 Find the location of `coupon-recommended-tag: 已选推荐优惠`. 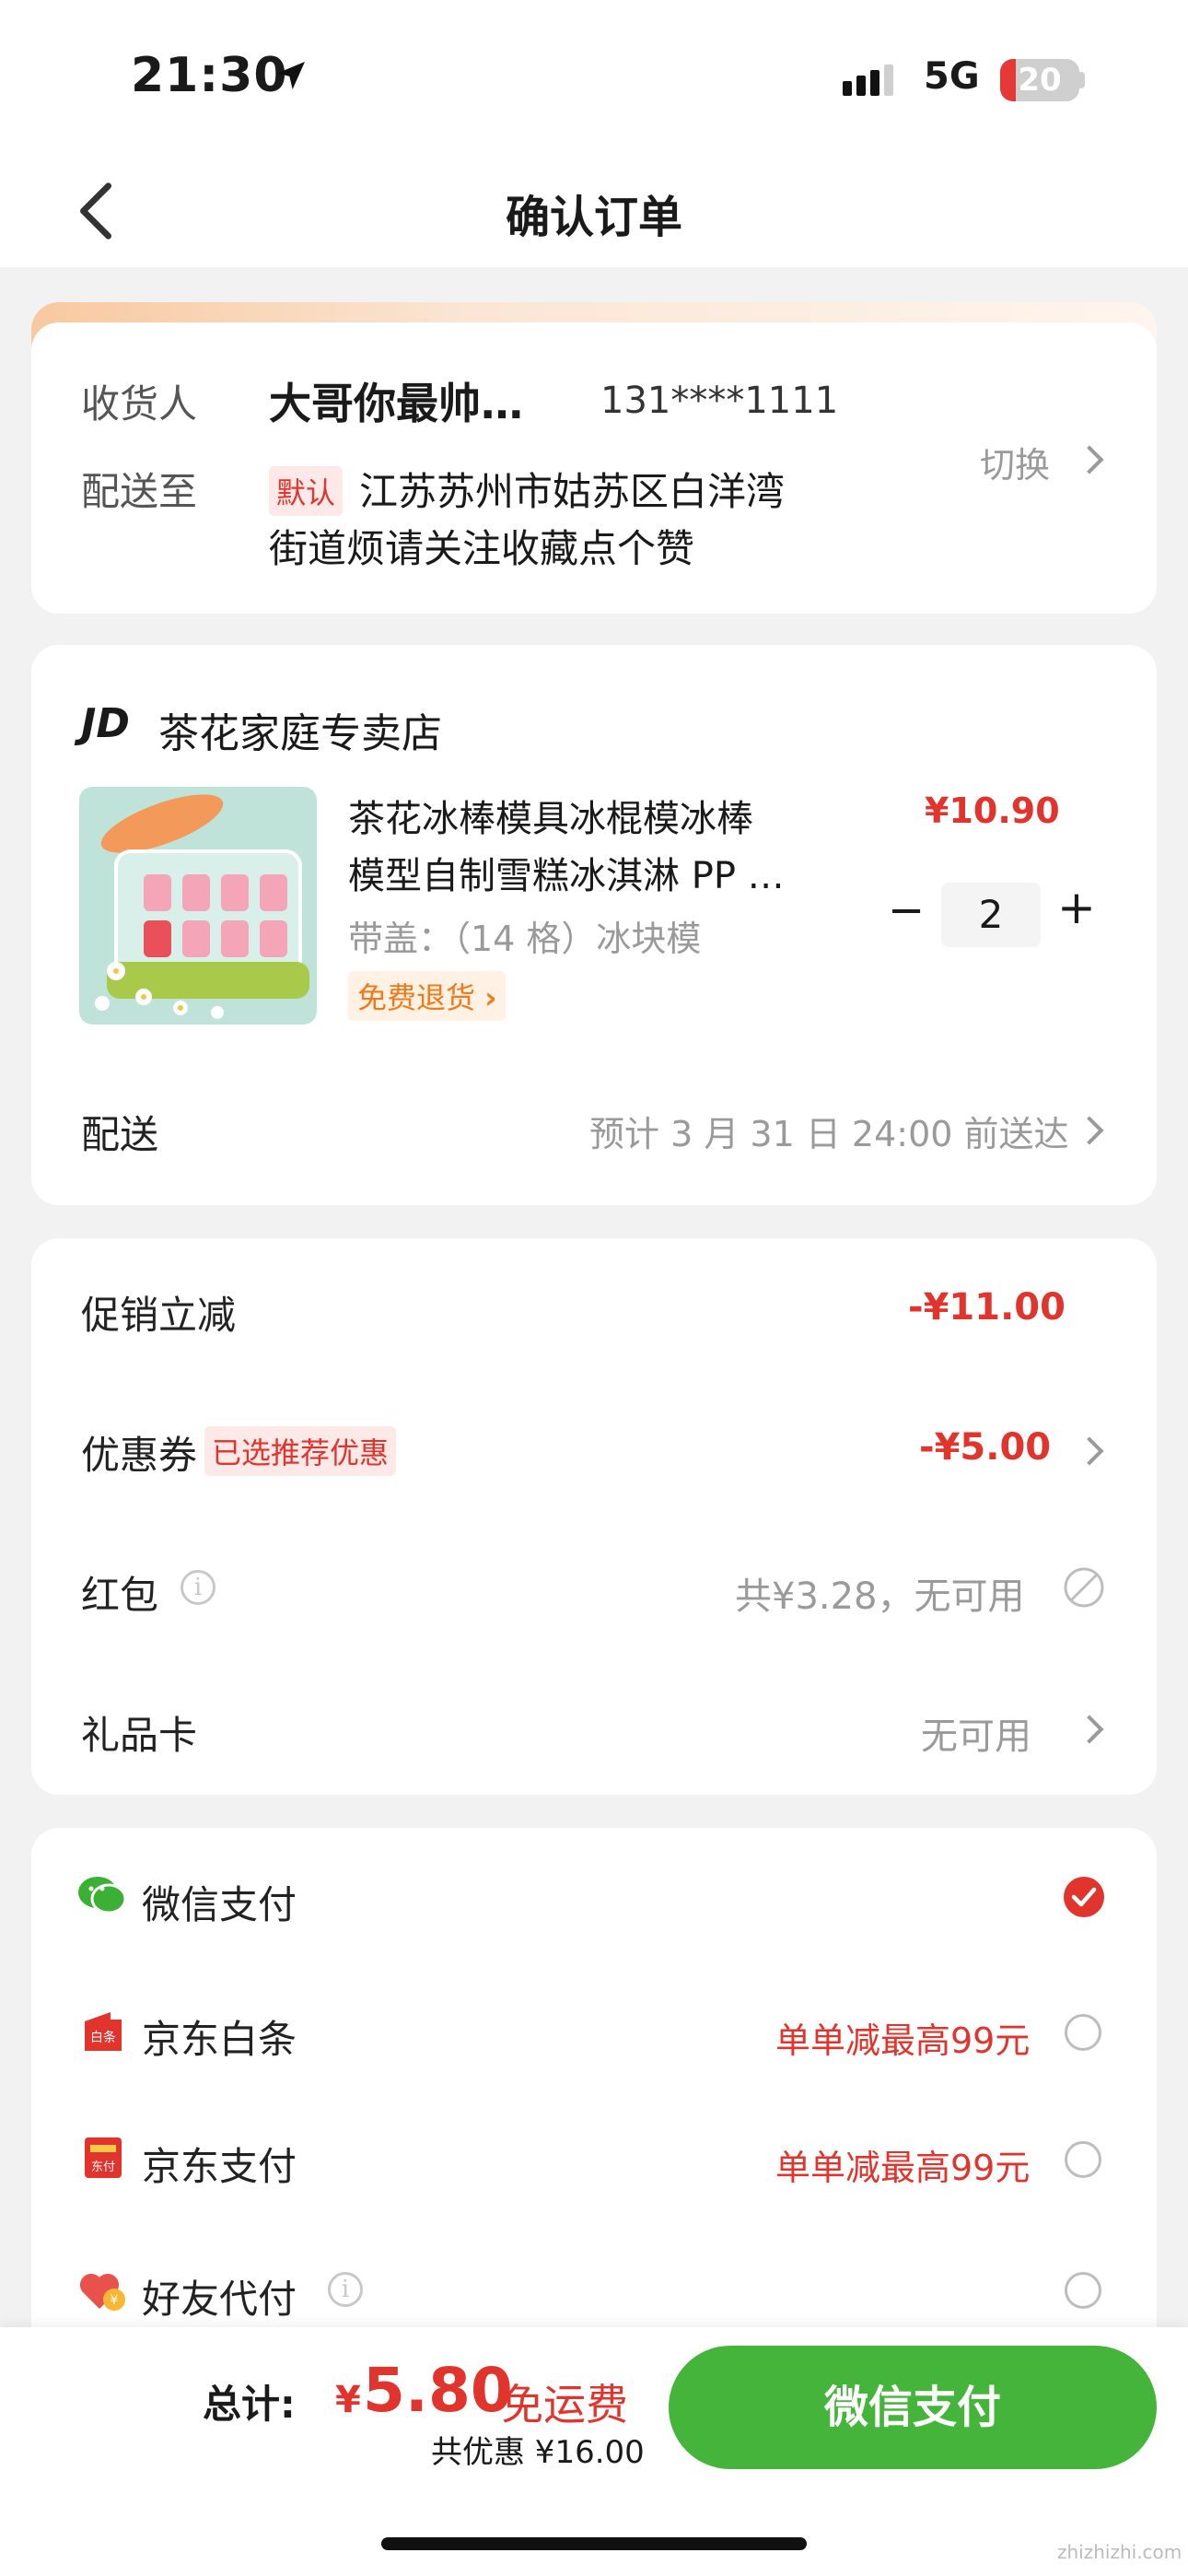

coupon-recommended-tag: 已选推荐优惠 is located at coordinates (300, 1451).